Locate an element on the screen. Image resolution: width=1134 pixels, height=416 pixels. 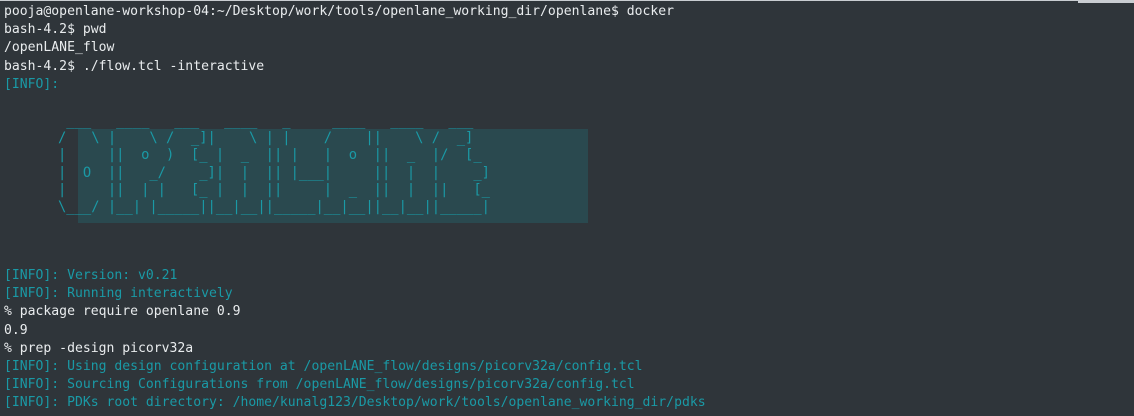
terminal-line: % prep -design picorv32a is located at coordinates (99, 348).